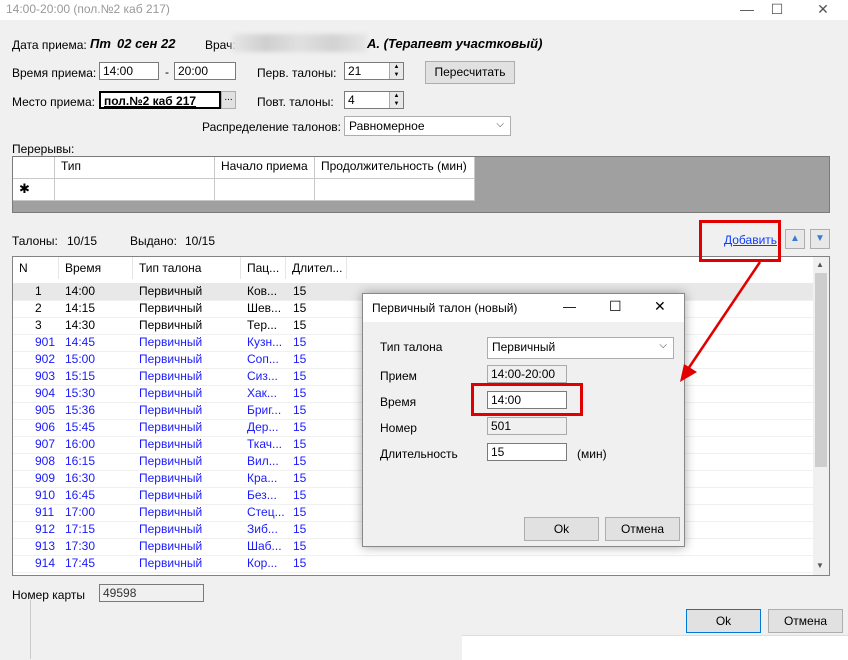  What do you see at coordinates (80, 308) in the screenshot?
I see `row-time: 14:15` at bounding box center [80, 308].